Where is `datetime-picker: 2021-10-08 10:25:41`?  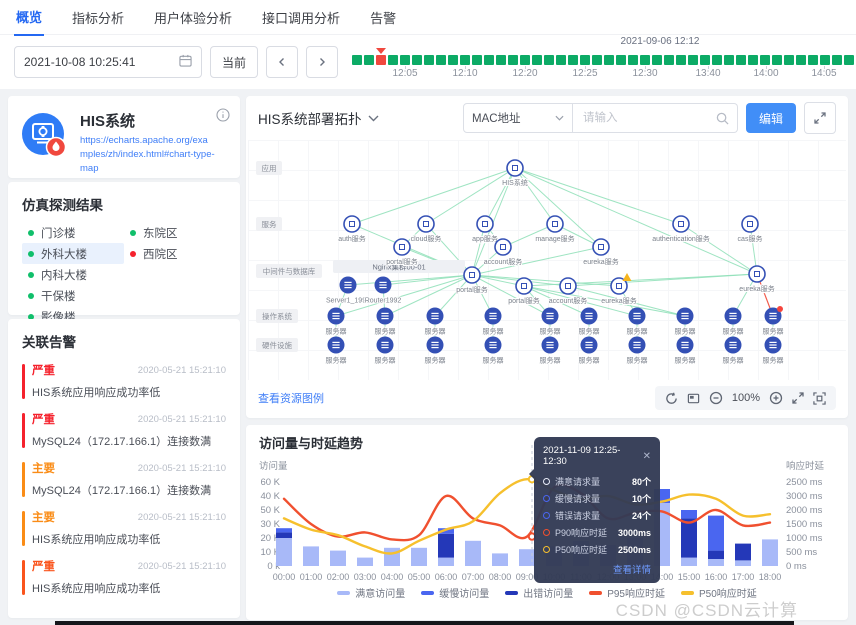 datetime-picker: 2021-10-08 10:25:41 is located at coordinates (108, 62).